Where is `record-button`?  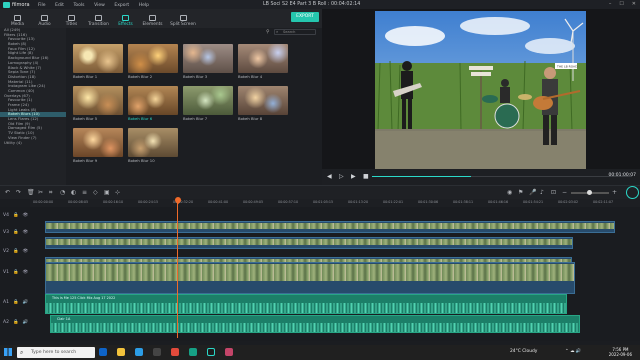 record-button is located at coordinates (632, 192).